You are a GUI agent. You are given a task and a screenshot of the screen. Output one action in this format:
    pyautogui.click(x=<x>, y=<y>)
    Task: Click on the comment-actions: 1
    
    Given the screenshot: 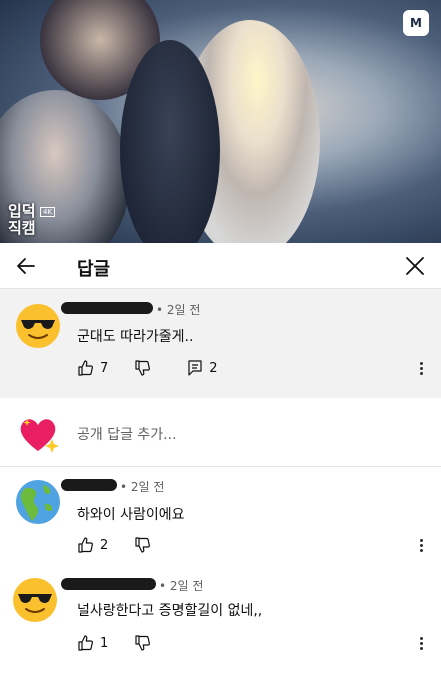 What is the action you would take?
    pyautogui.click(x=114, y=643)
    